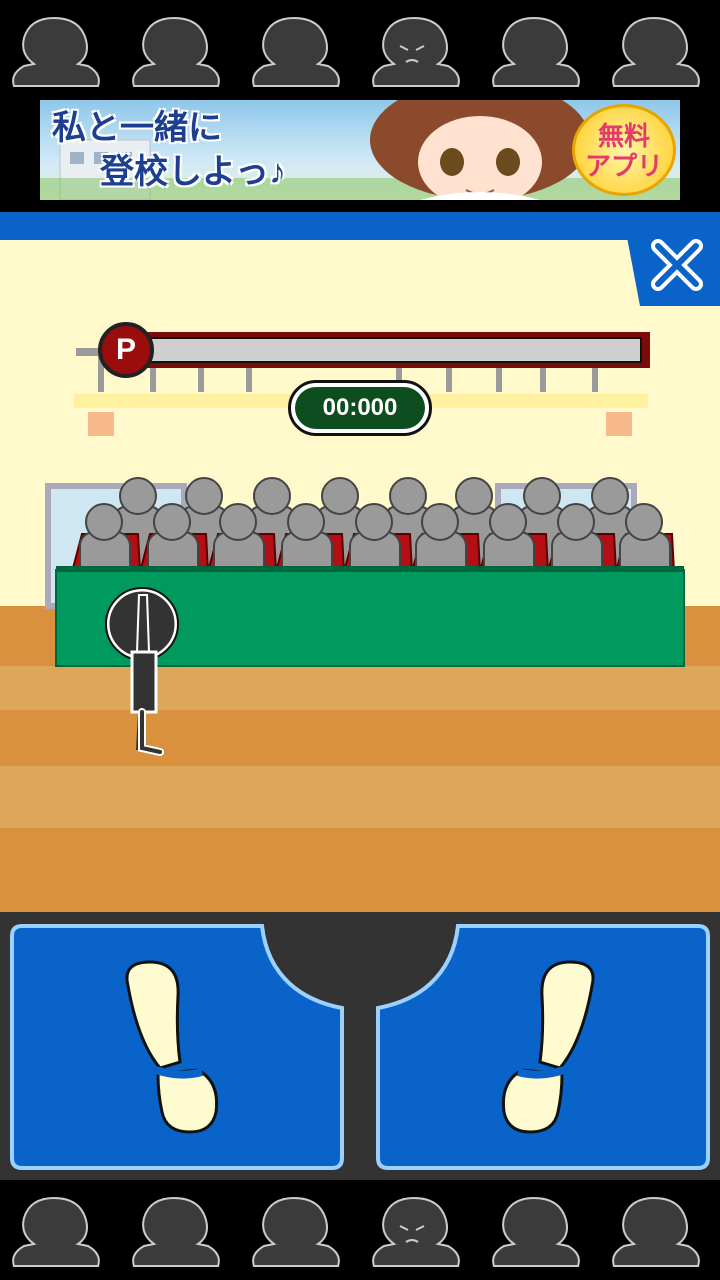  Describe the element at coordinates (360, 150) in the screenshot. I see `ad-banner: 私と一緒に 登校しよっ♪ 無料 アプリ` at that location.